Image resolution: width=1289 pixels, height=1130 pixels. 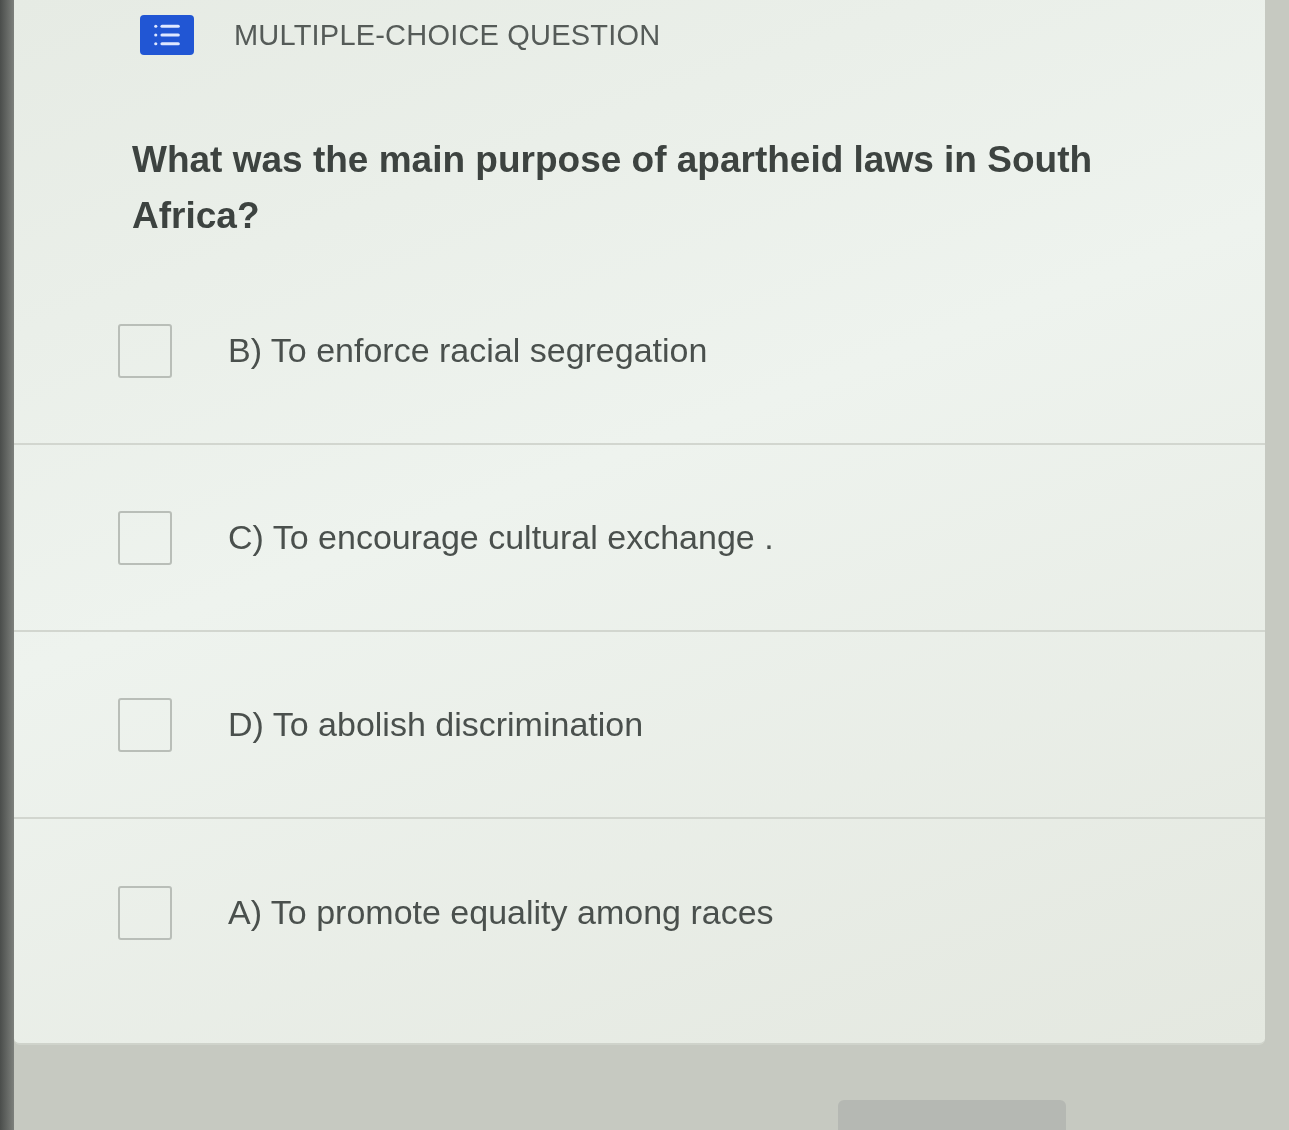 I want to click on option-label: D) To abolish discrimination, so click(x=436, y=724).